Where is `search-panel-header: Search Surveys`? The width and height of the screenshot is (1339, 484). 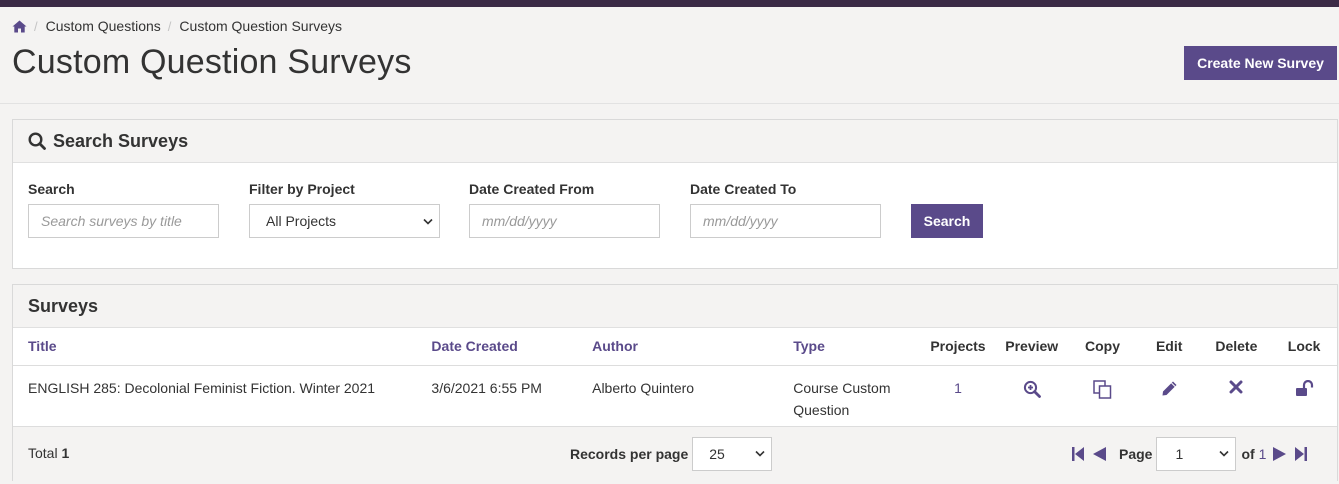
search-panel-header: Search Surveys is located at coordinates (675, 141).